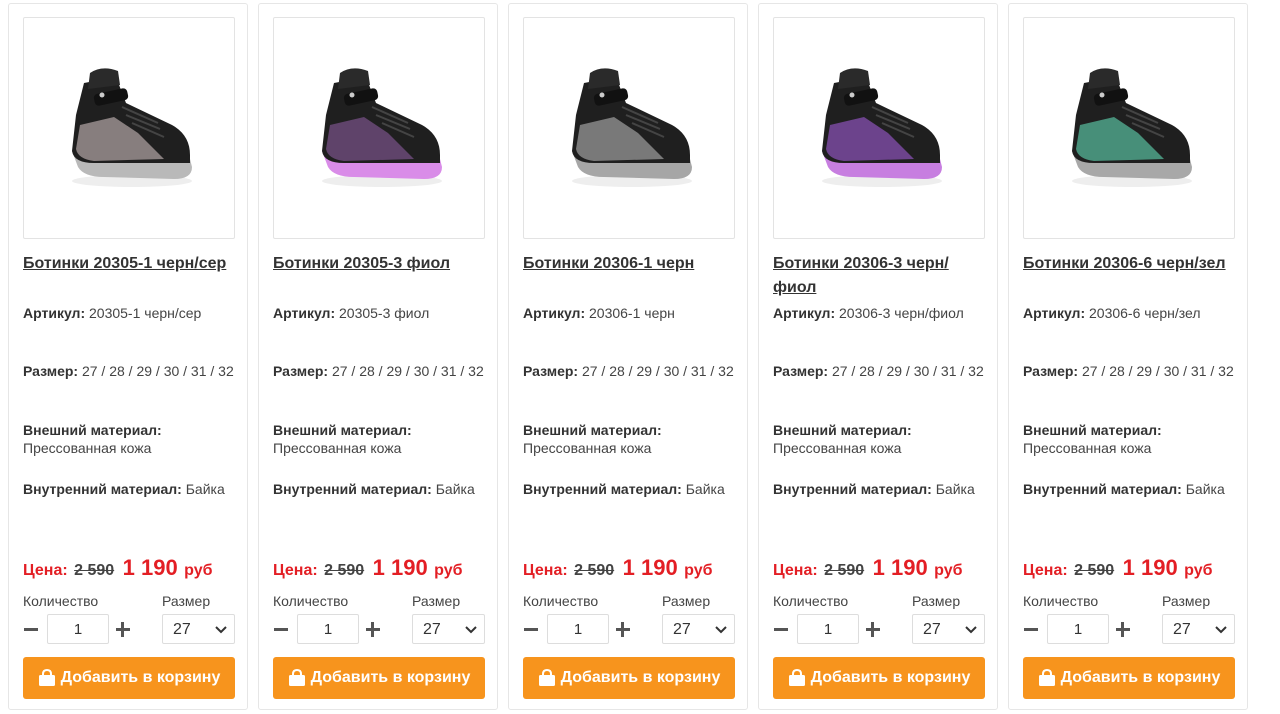 The height and width of the screenshot is (714, 1280). Describe the element at coordinates (1182, 629) in the screenshot. I see `size-select-value: 27` at that location.